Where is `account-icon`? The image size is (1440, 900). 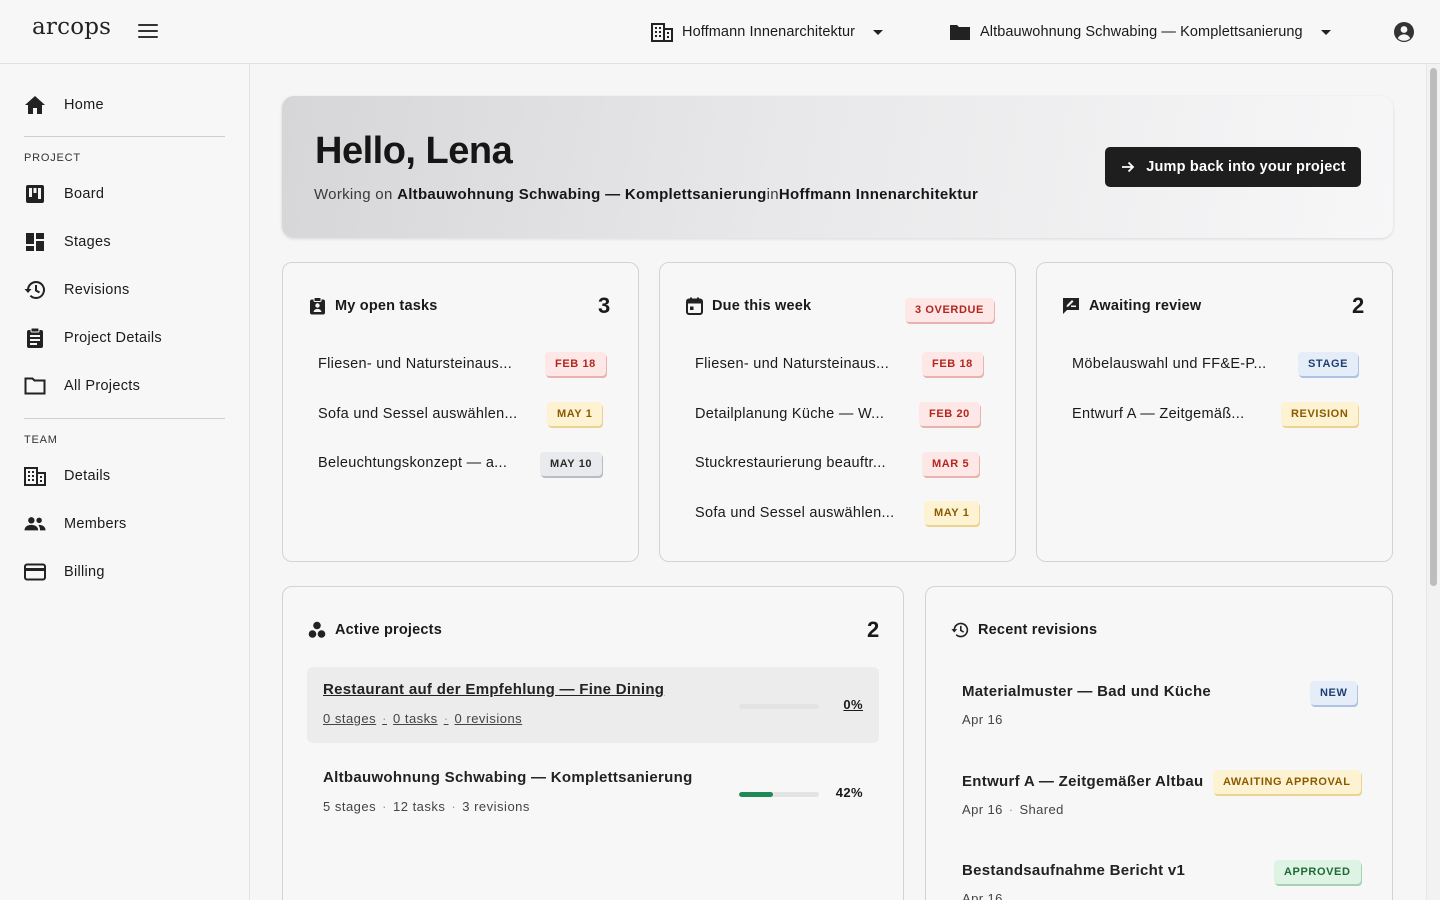
account-icon is located at coordinates (1404, 32).